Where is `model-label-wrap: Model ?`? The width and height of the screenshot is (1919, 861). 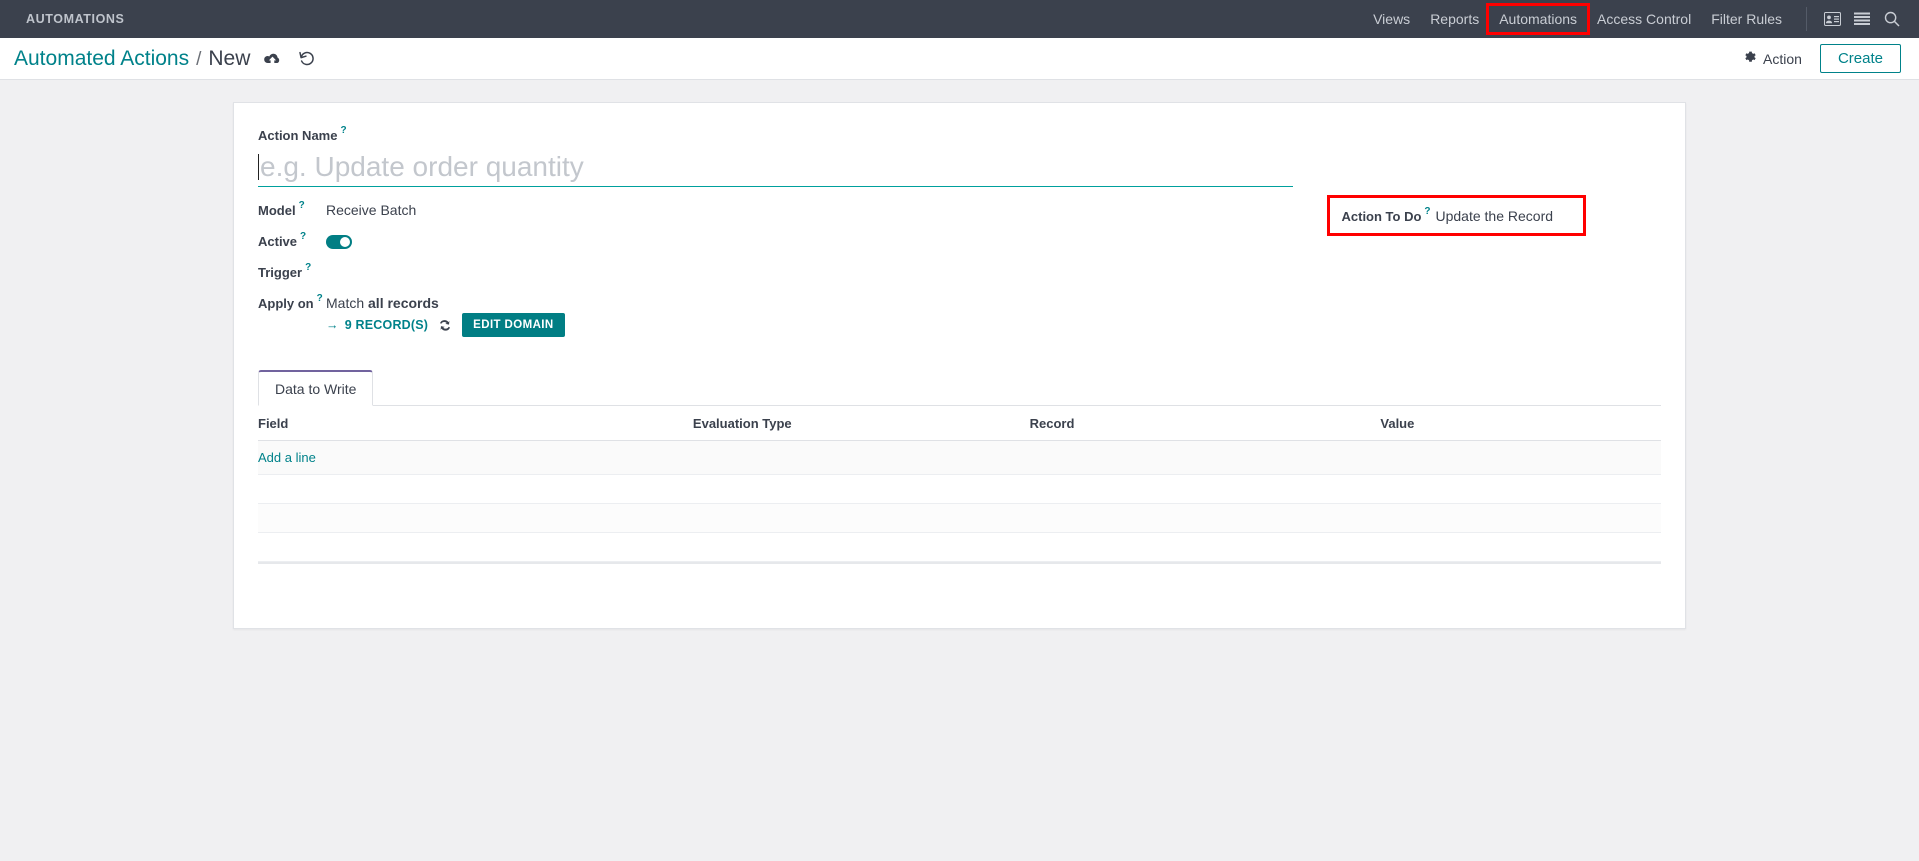 model-label-wrap: Model ? is located at coordinates (292, 209).